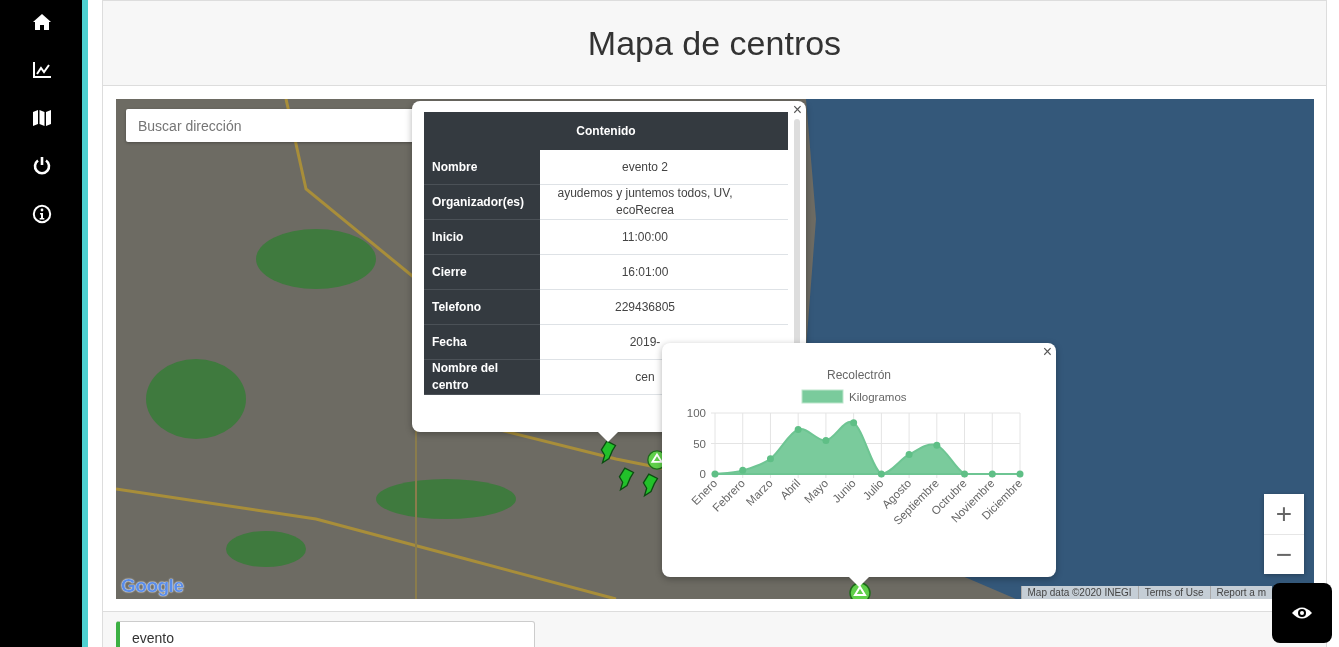 The width and height of the screenshot is (1339, 647). I want to click on row-label: Inicio, so click(482, 237).